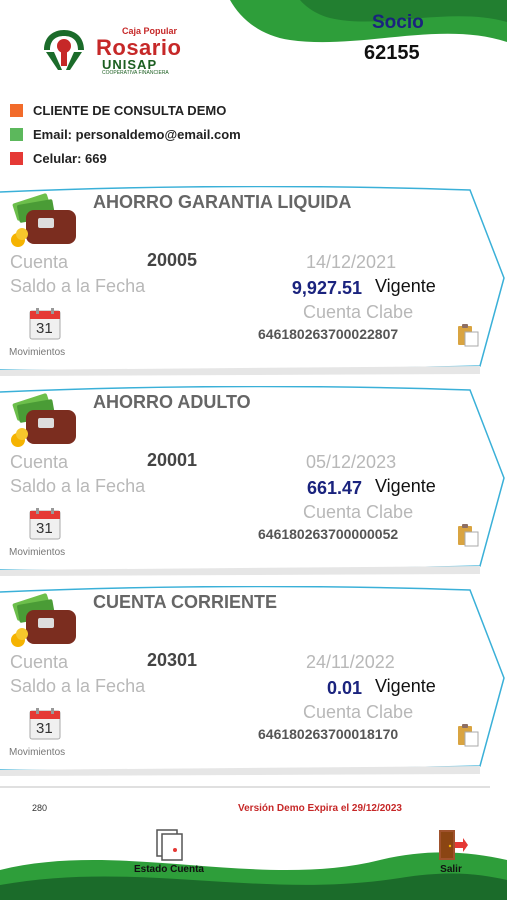 This screenshot has height=900, width=507. What do you see at coordinates (328, 534) in the screenshot?
I see `clabe-number: 646180263700000052` at bounding box center [328, 534].